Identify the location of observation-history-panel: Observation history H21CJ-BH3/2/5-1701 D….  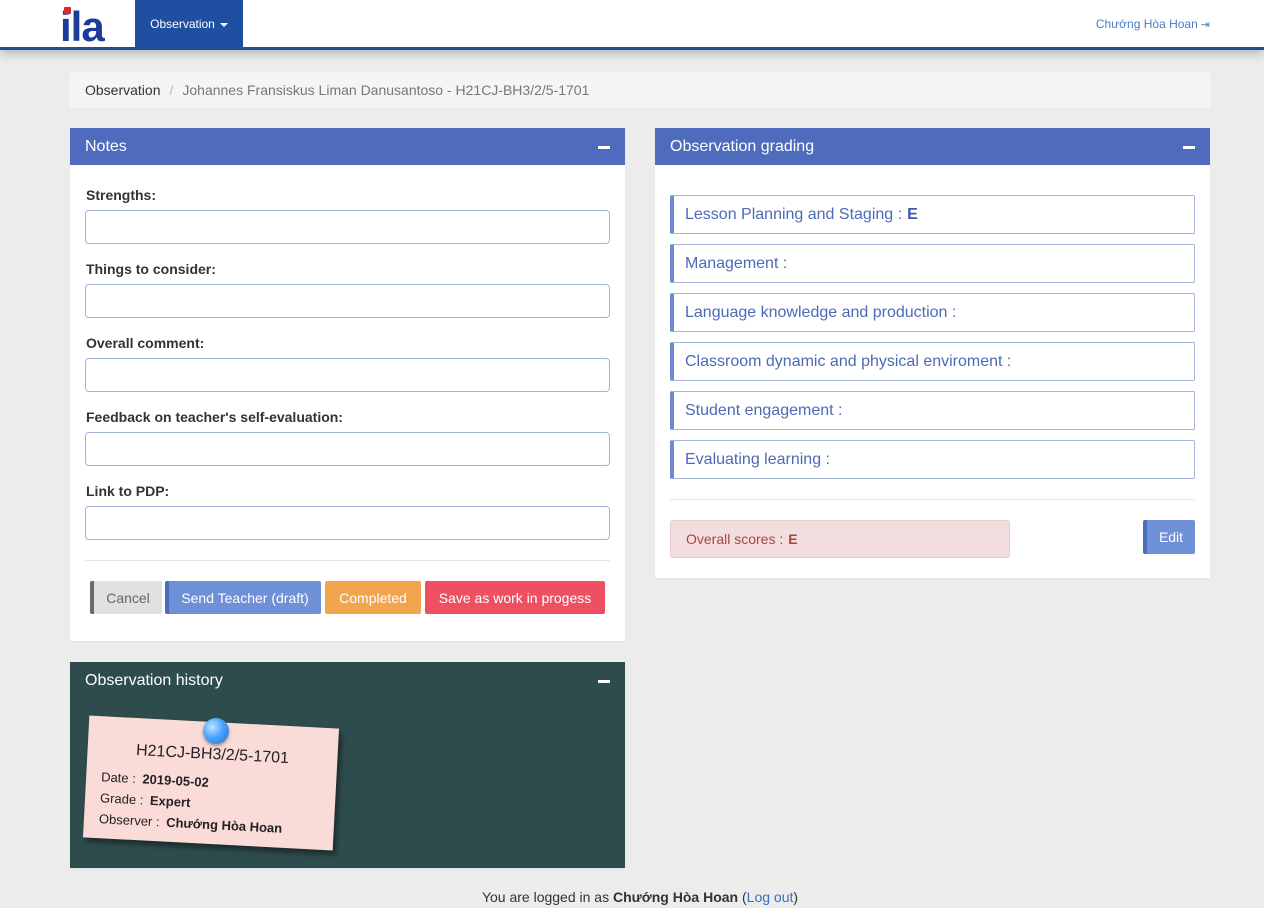
(347, 765).